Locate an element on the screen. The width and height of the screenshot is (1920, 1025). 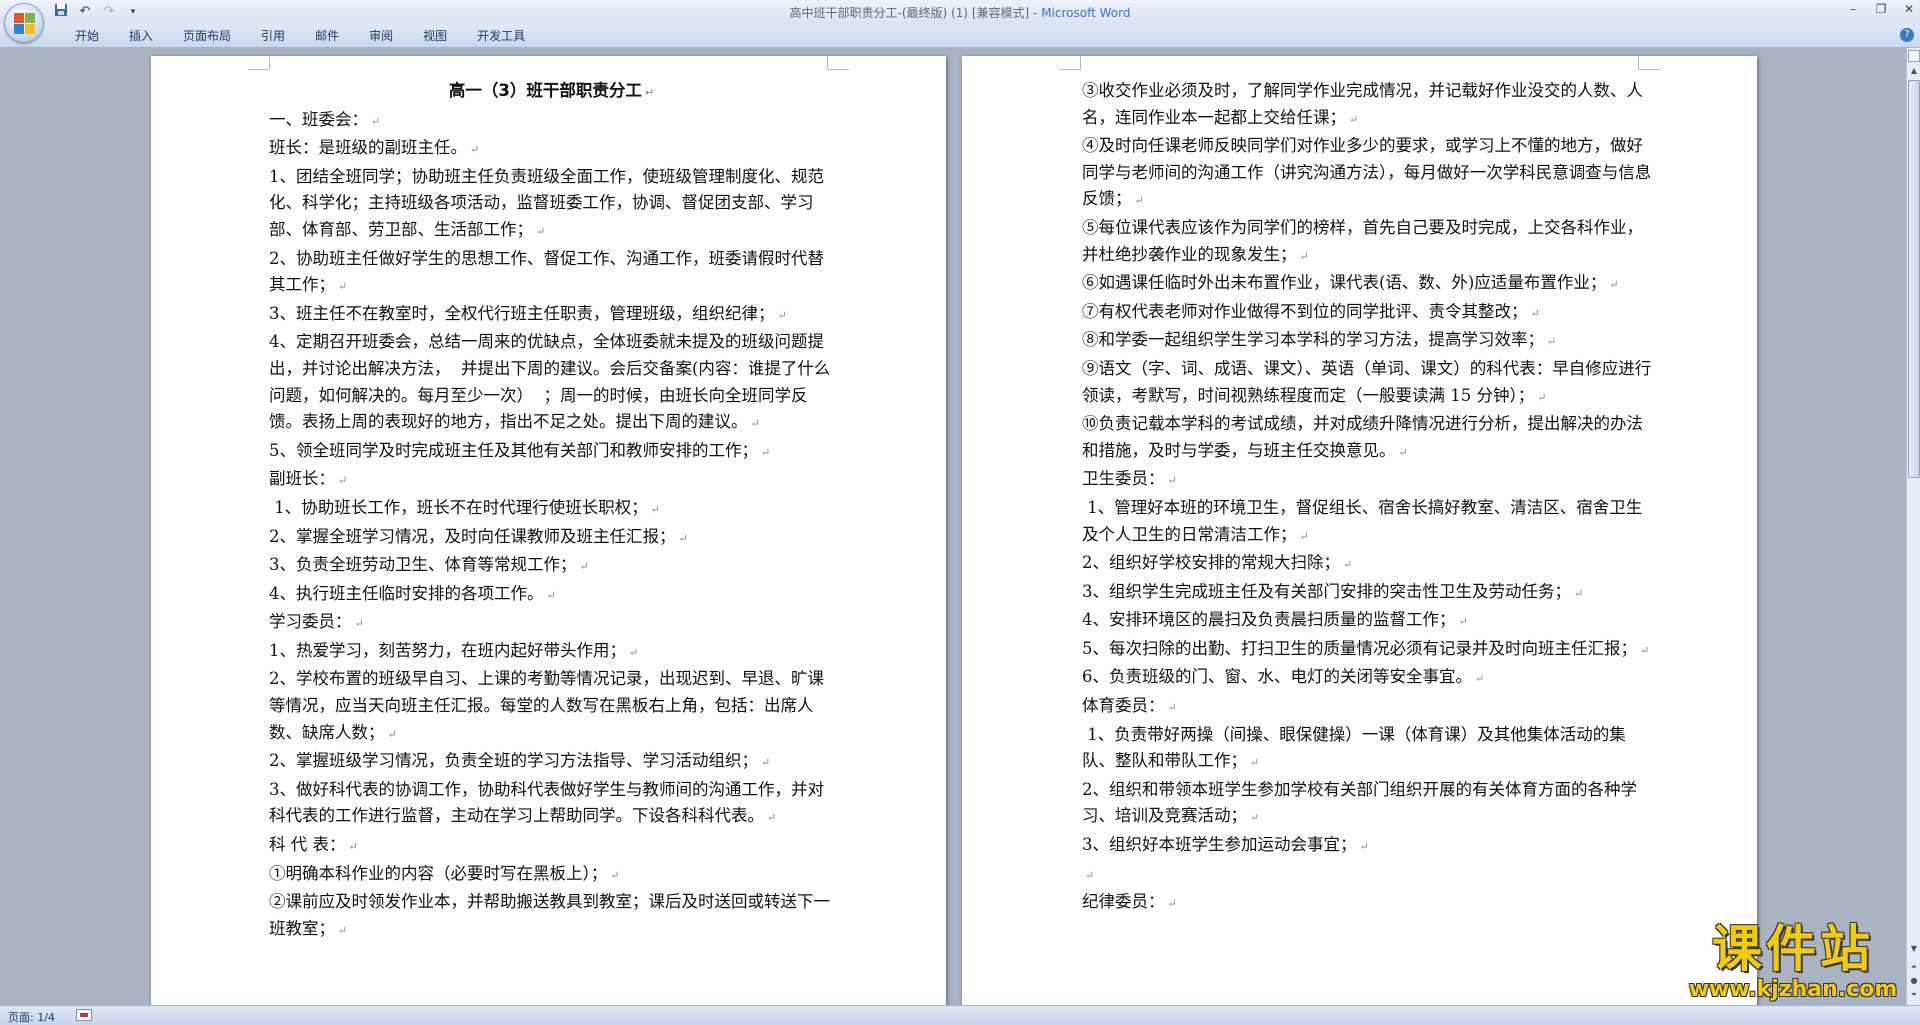
ribbon-tabs: 开始 插入 页面布局 引用 邮件 审阅 视图 开发工具 is located at coordinates (300, 36).